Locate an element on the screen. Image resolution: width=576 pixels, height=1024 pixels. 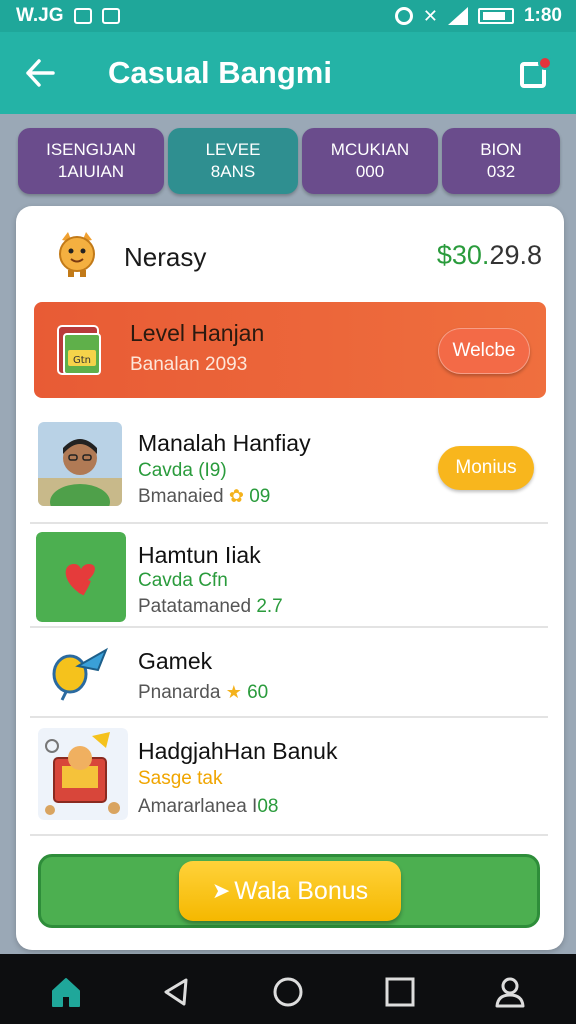
star-icon: ✿ is located at coordinates (236, 496).